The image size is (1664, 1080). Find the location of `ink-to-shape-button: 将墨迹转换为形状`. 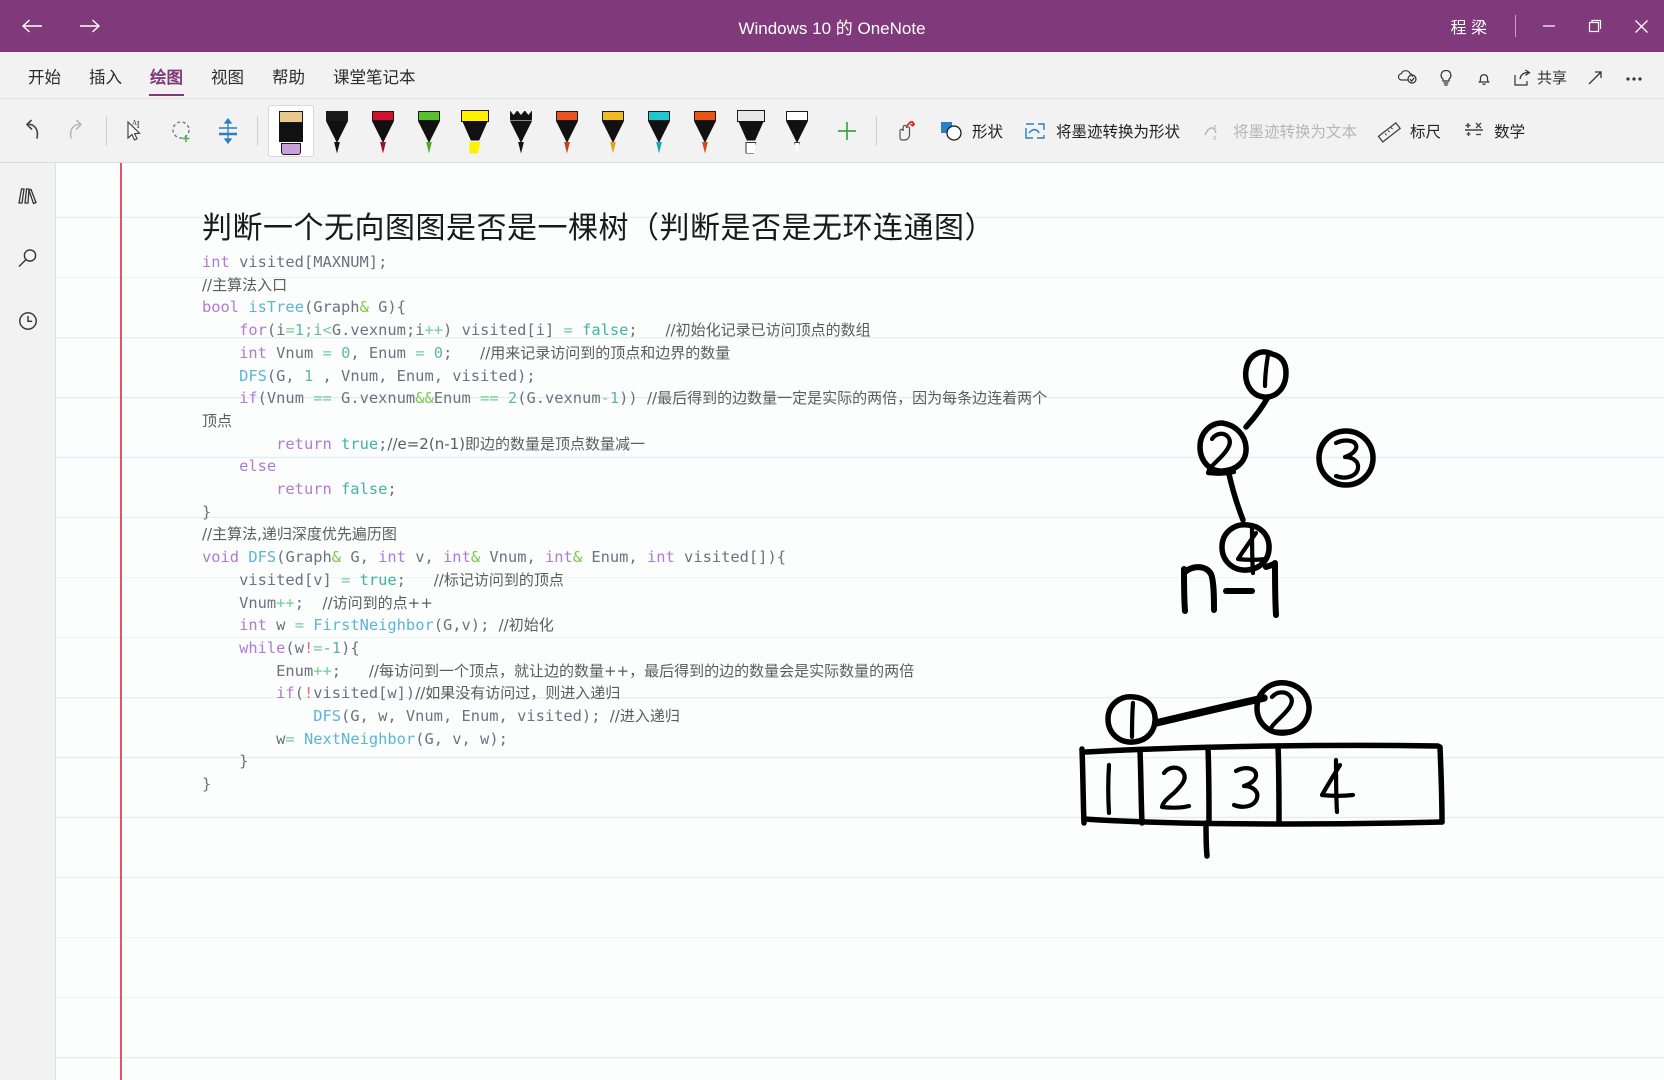

ink-to-shape-button: 将墨迹转换为形状 is located at coordinates (1101, 131).